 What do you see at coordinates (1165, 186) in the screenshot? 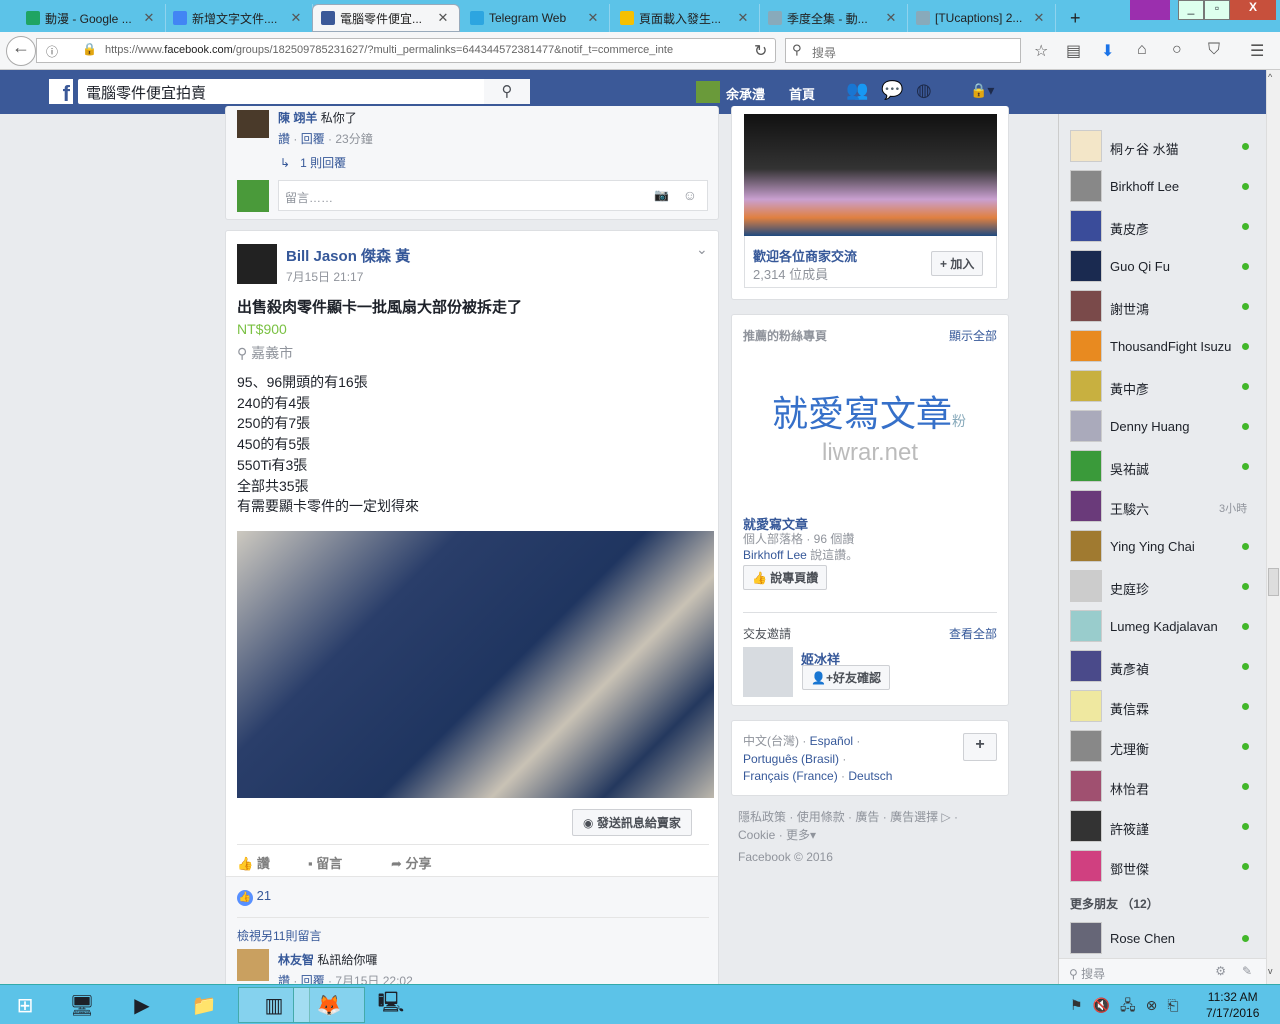
I see `chat-friend: Birkhoff Lee` at bounding box center [1165, 186].